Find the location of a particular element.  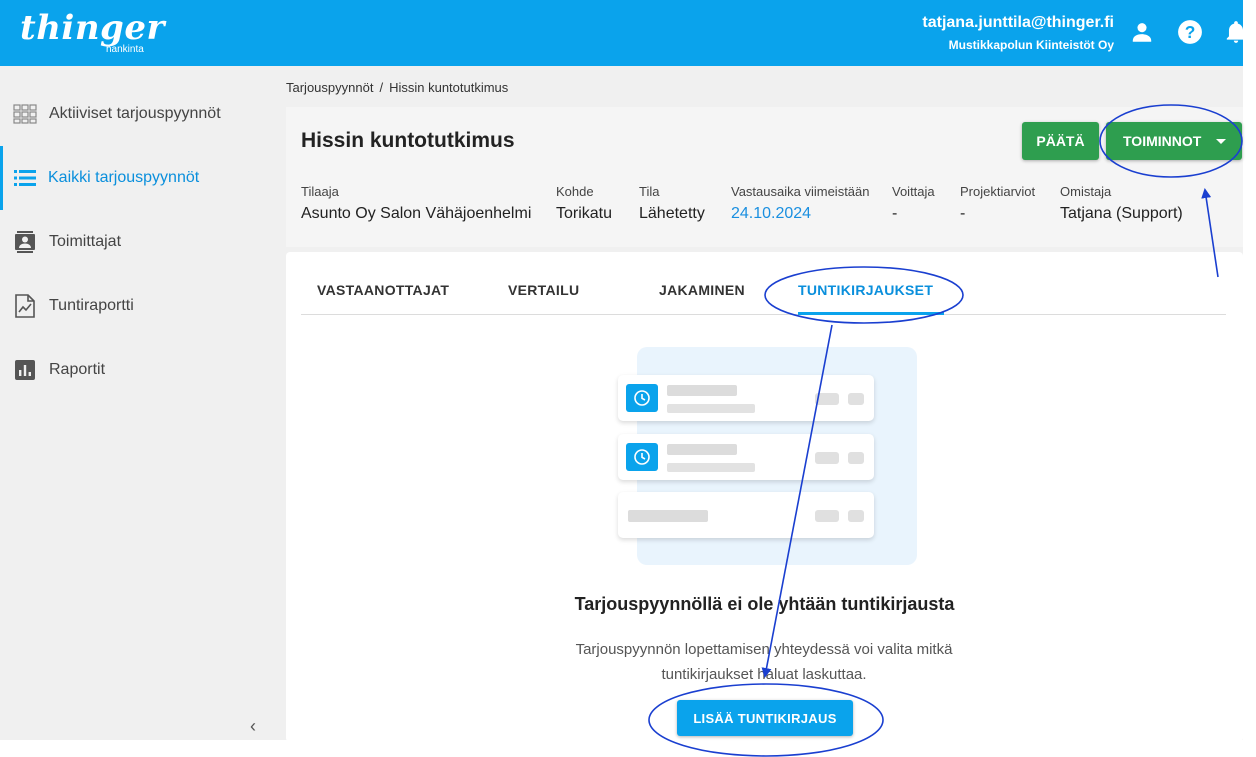

meta-target: Kohde Torikatu is located at coordinates (584, 203).